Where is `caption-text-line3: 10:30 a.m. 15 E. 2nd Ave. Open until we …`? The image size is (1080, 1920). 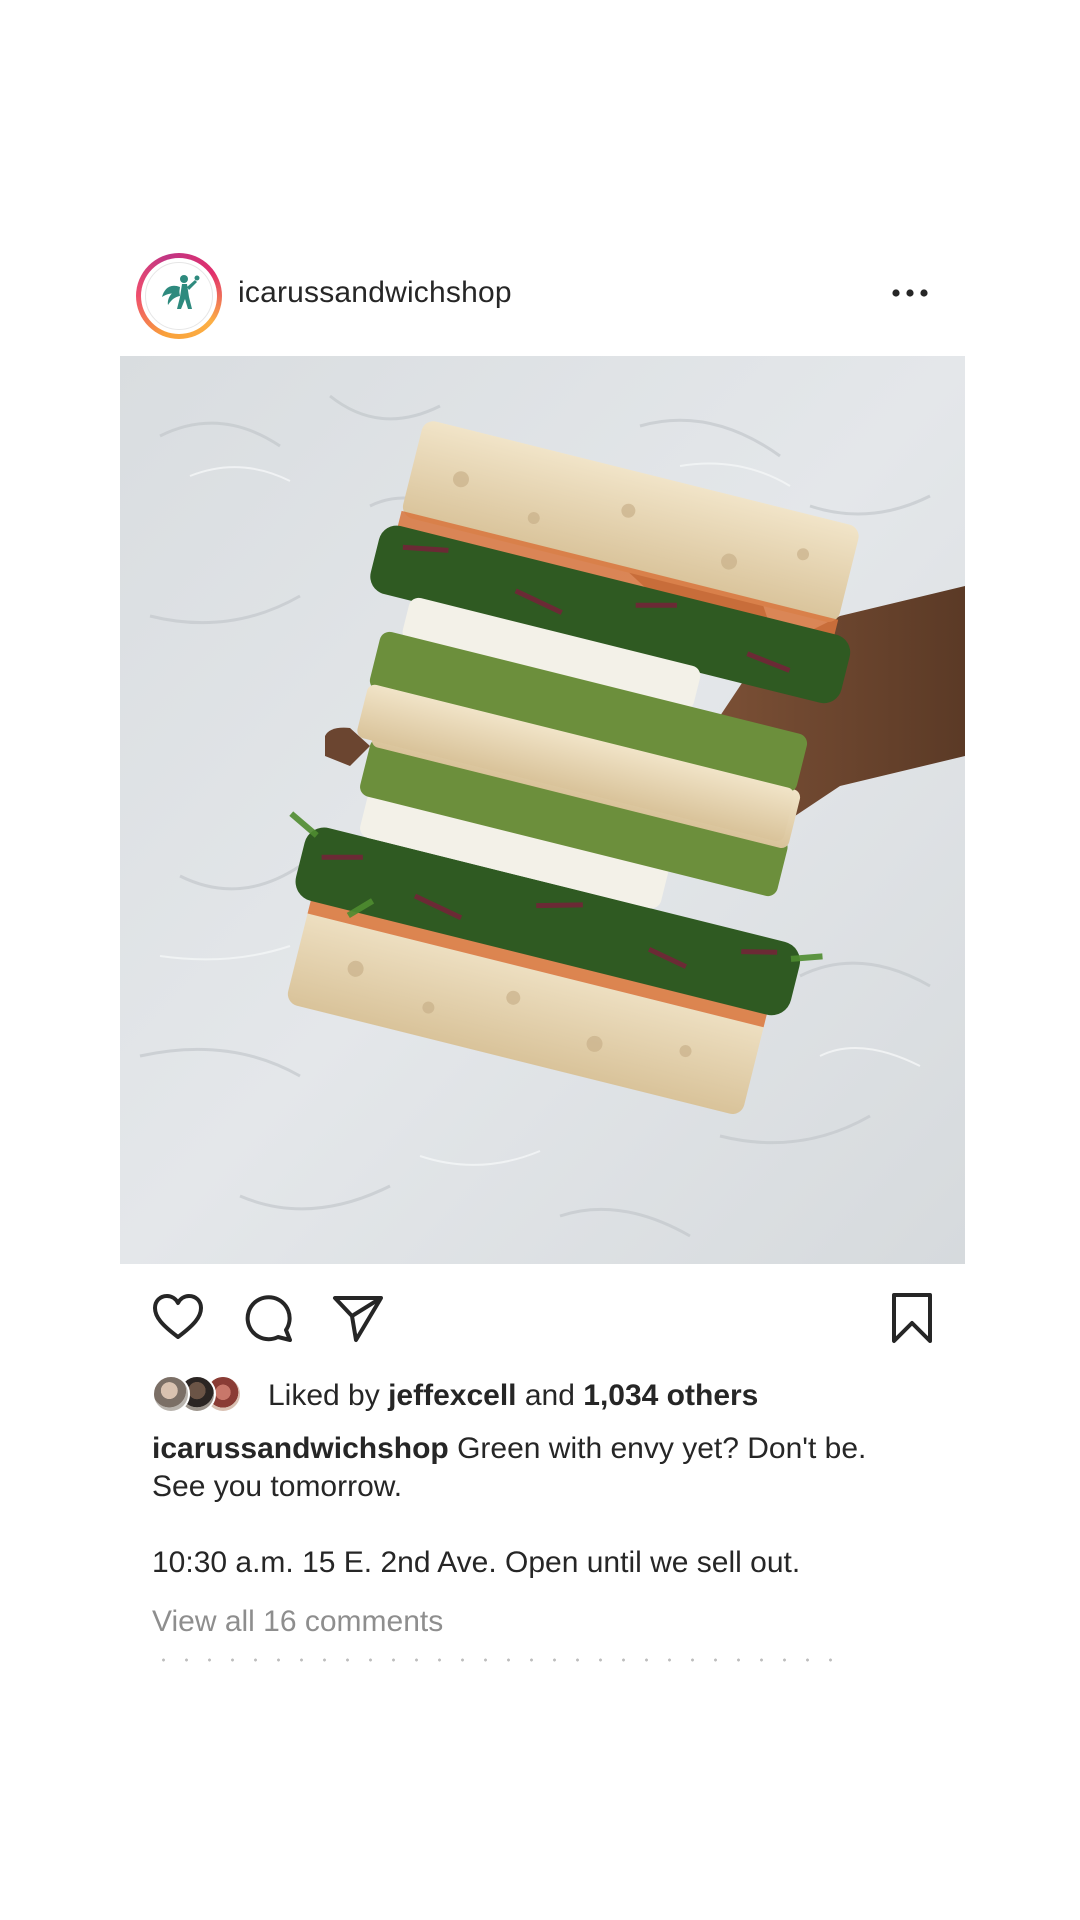 caption-text-line3: 10:30 a.m. 15 E. 2nd Ave. Open until we … is located at coordinates (476, 1562).